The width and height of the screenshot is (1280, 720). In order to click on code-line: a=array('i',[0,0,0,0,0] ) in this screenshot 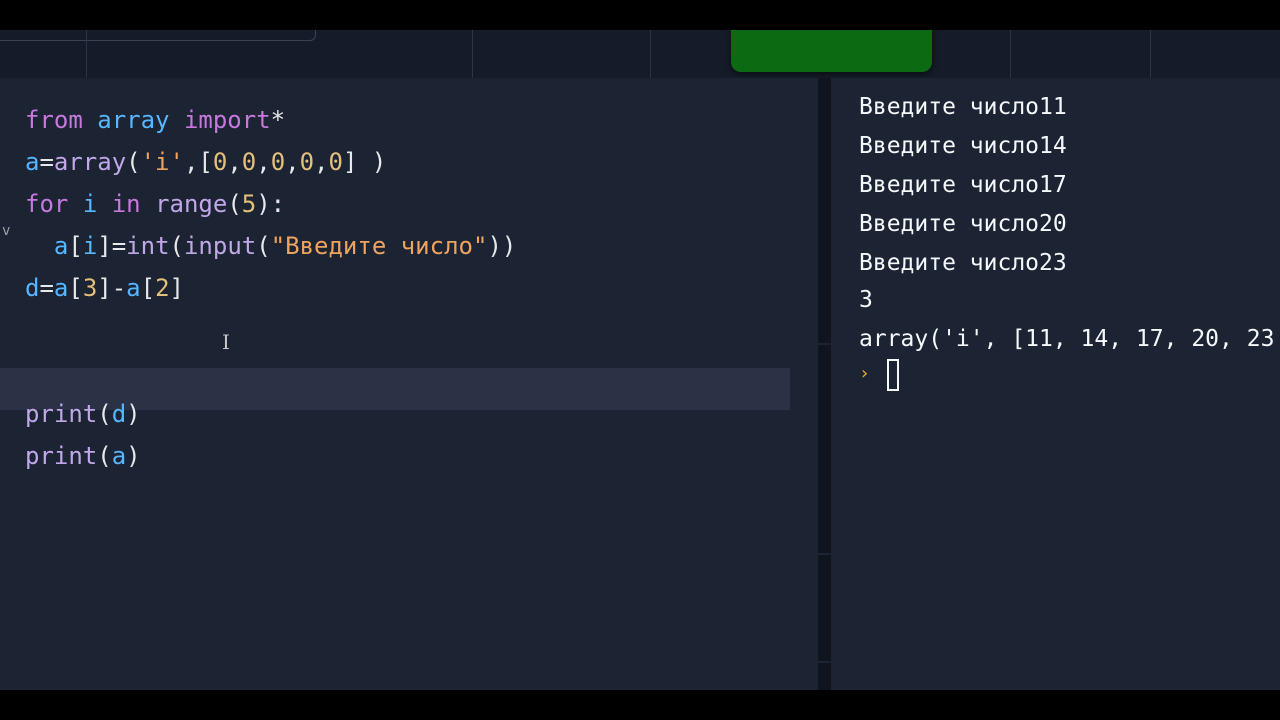, I will do `click(205, 162)`.